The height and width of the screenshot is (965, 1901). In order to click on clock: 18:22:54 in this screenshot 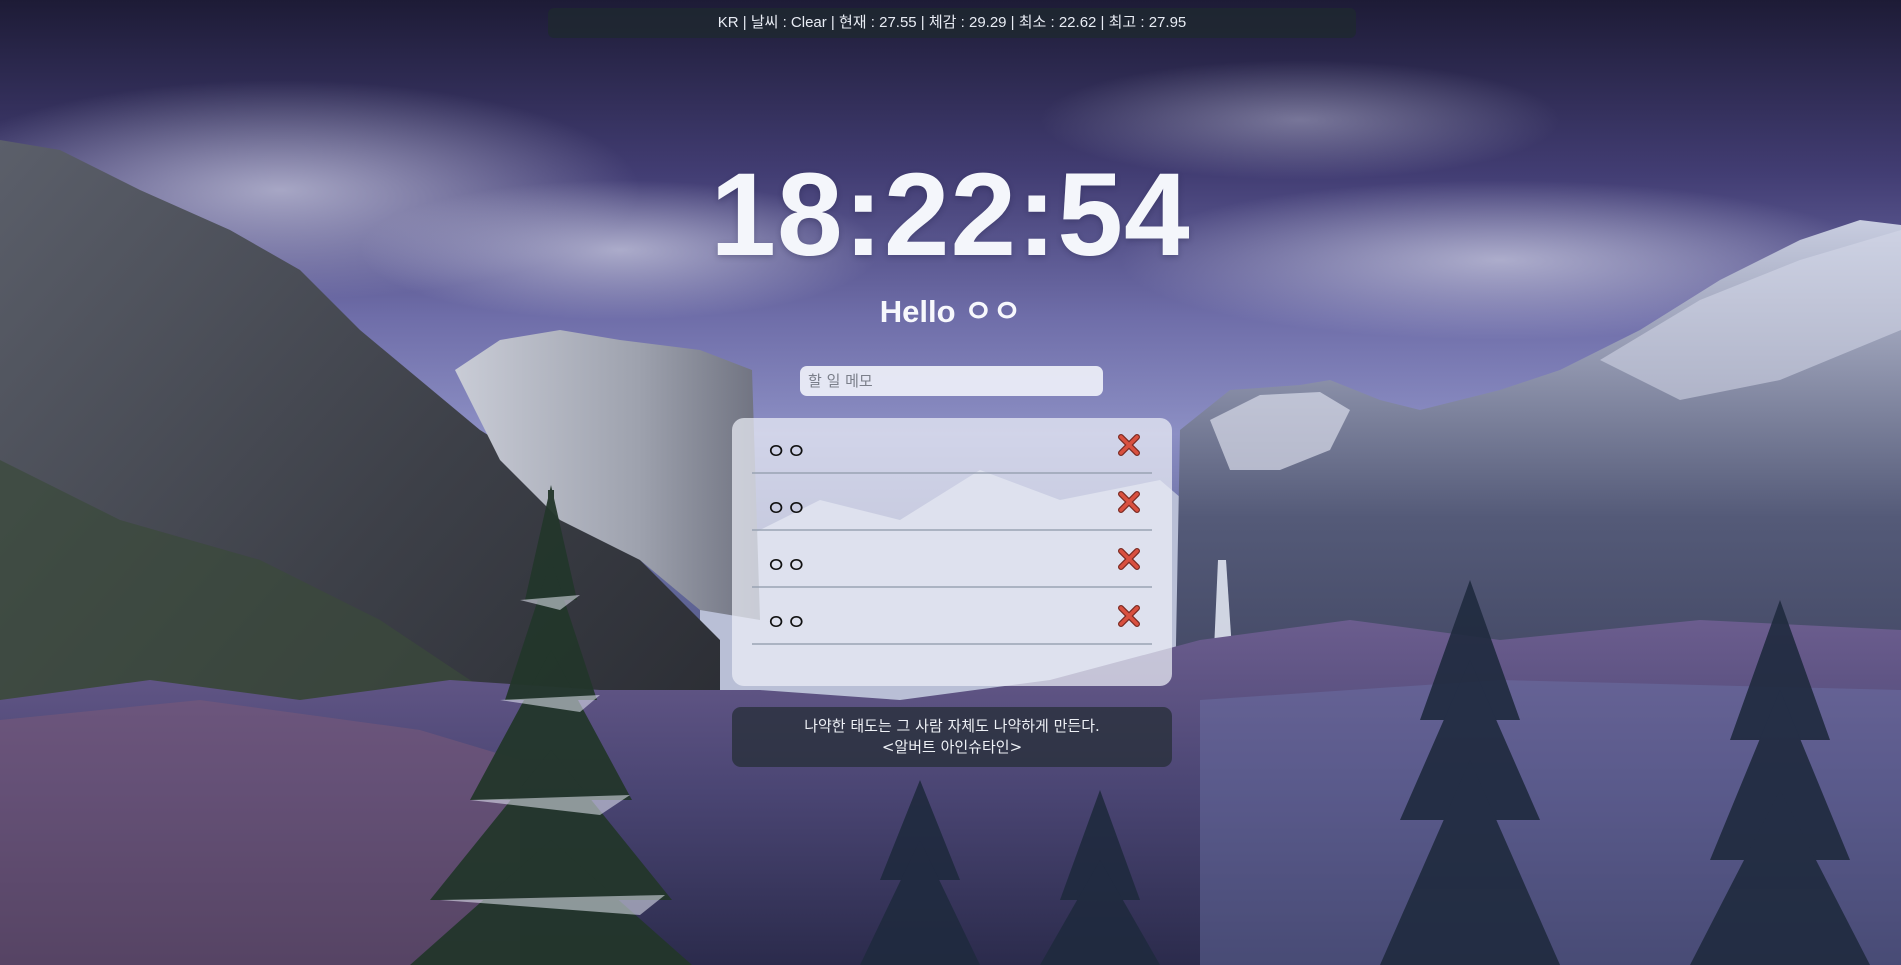, I will do `click(950, 215)`.